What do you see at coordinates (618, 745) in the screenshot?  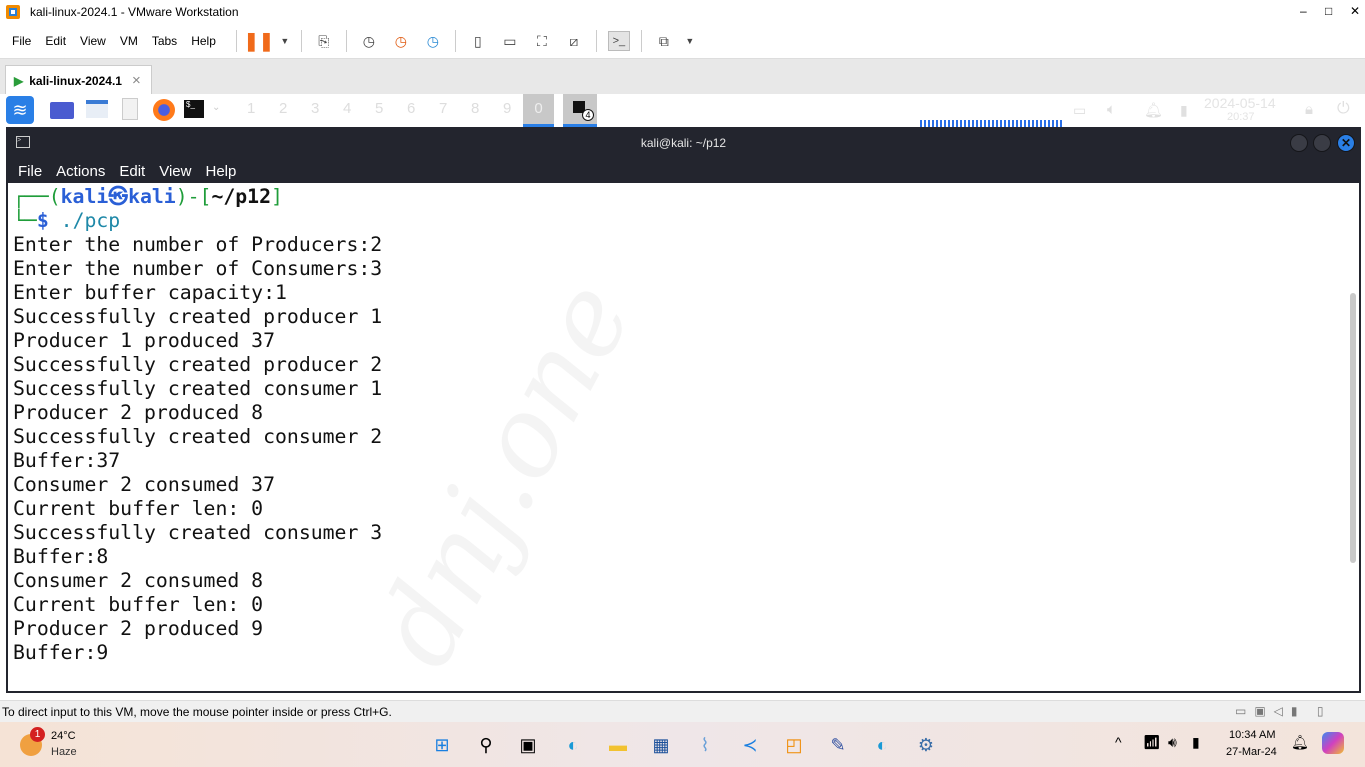 I see `file-explorer-icon: ▬` at bounding box center [618, 745].